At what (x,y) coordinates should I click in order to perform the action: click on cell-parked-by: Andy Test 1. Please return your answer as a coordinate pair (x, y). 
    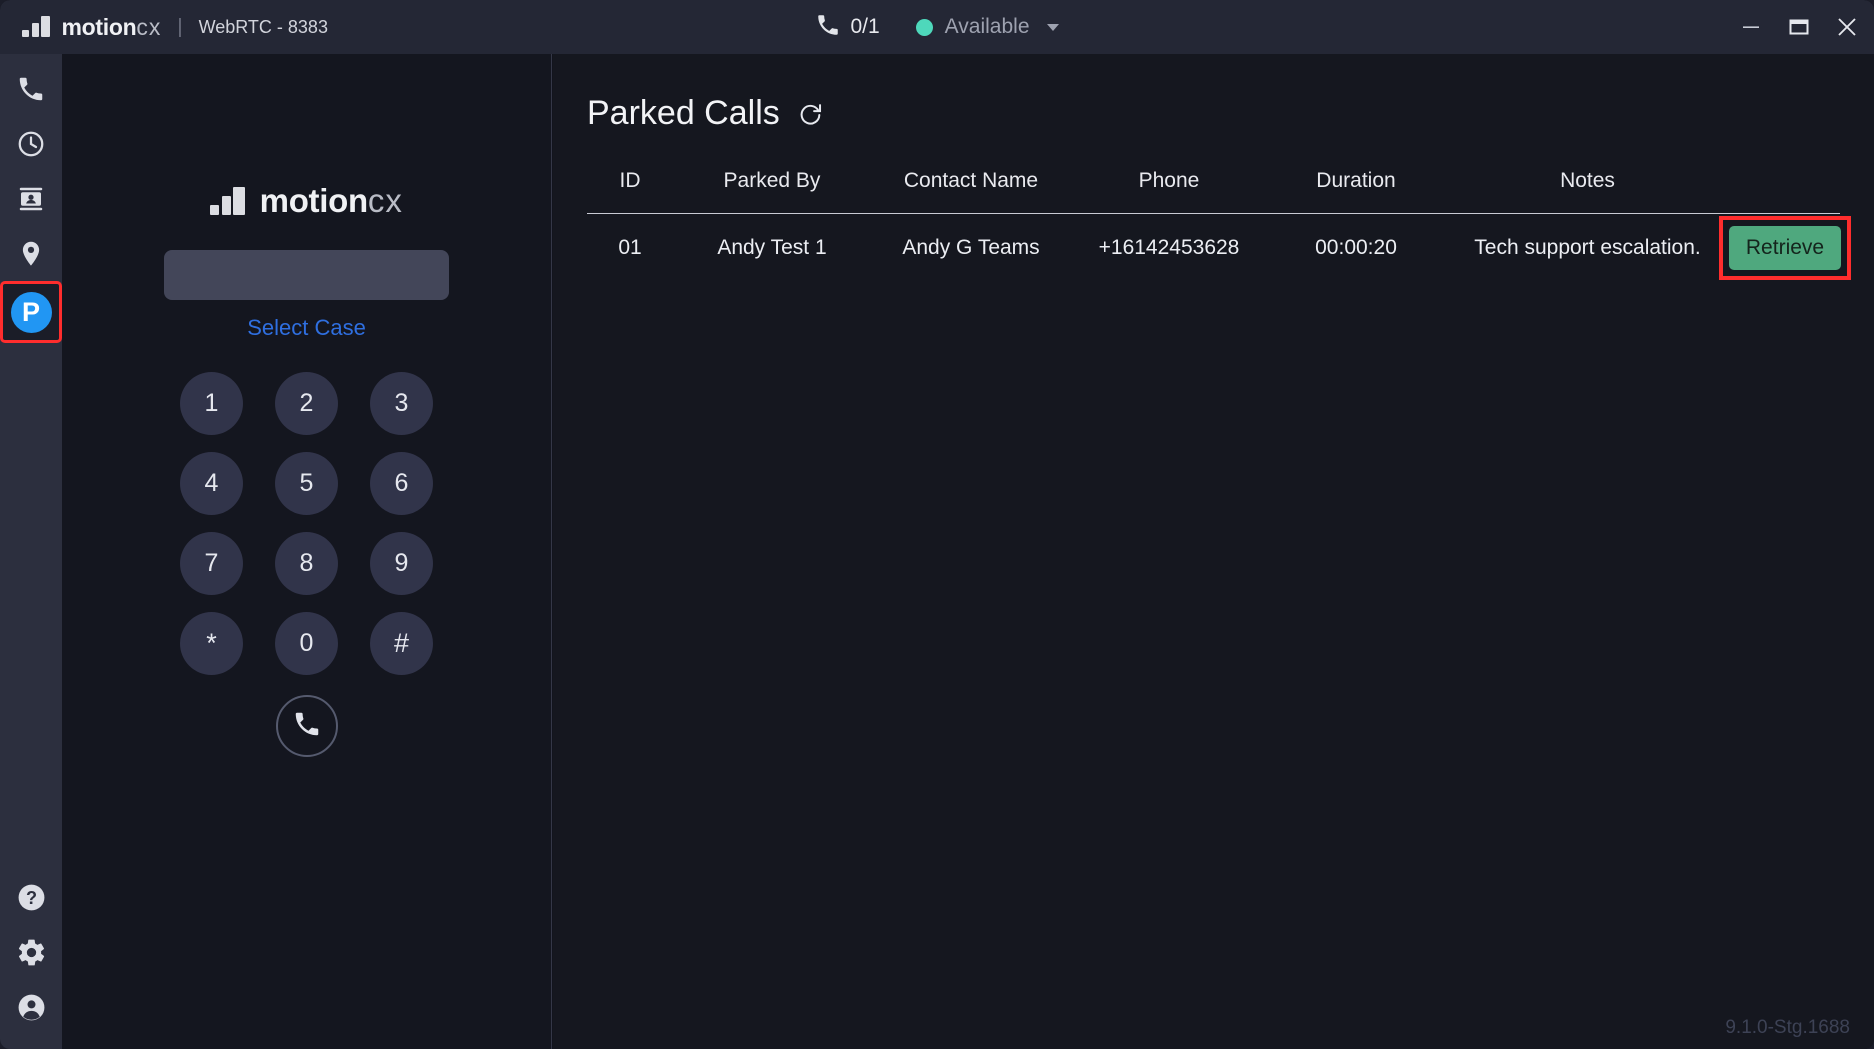
    Looking at the image, I should click on (772, 247).